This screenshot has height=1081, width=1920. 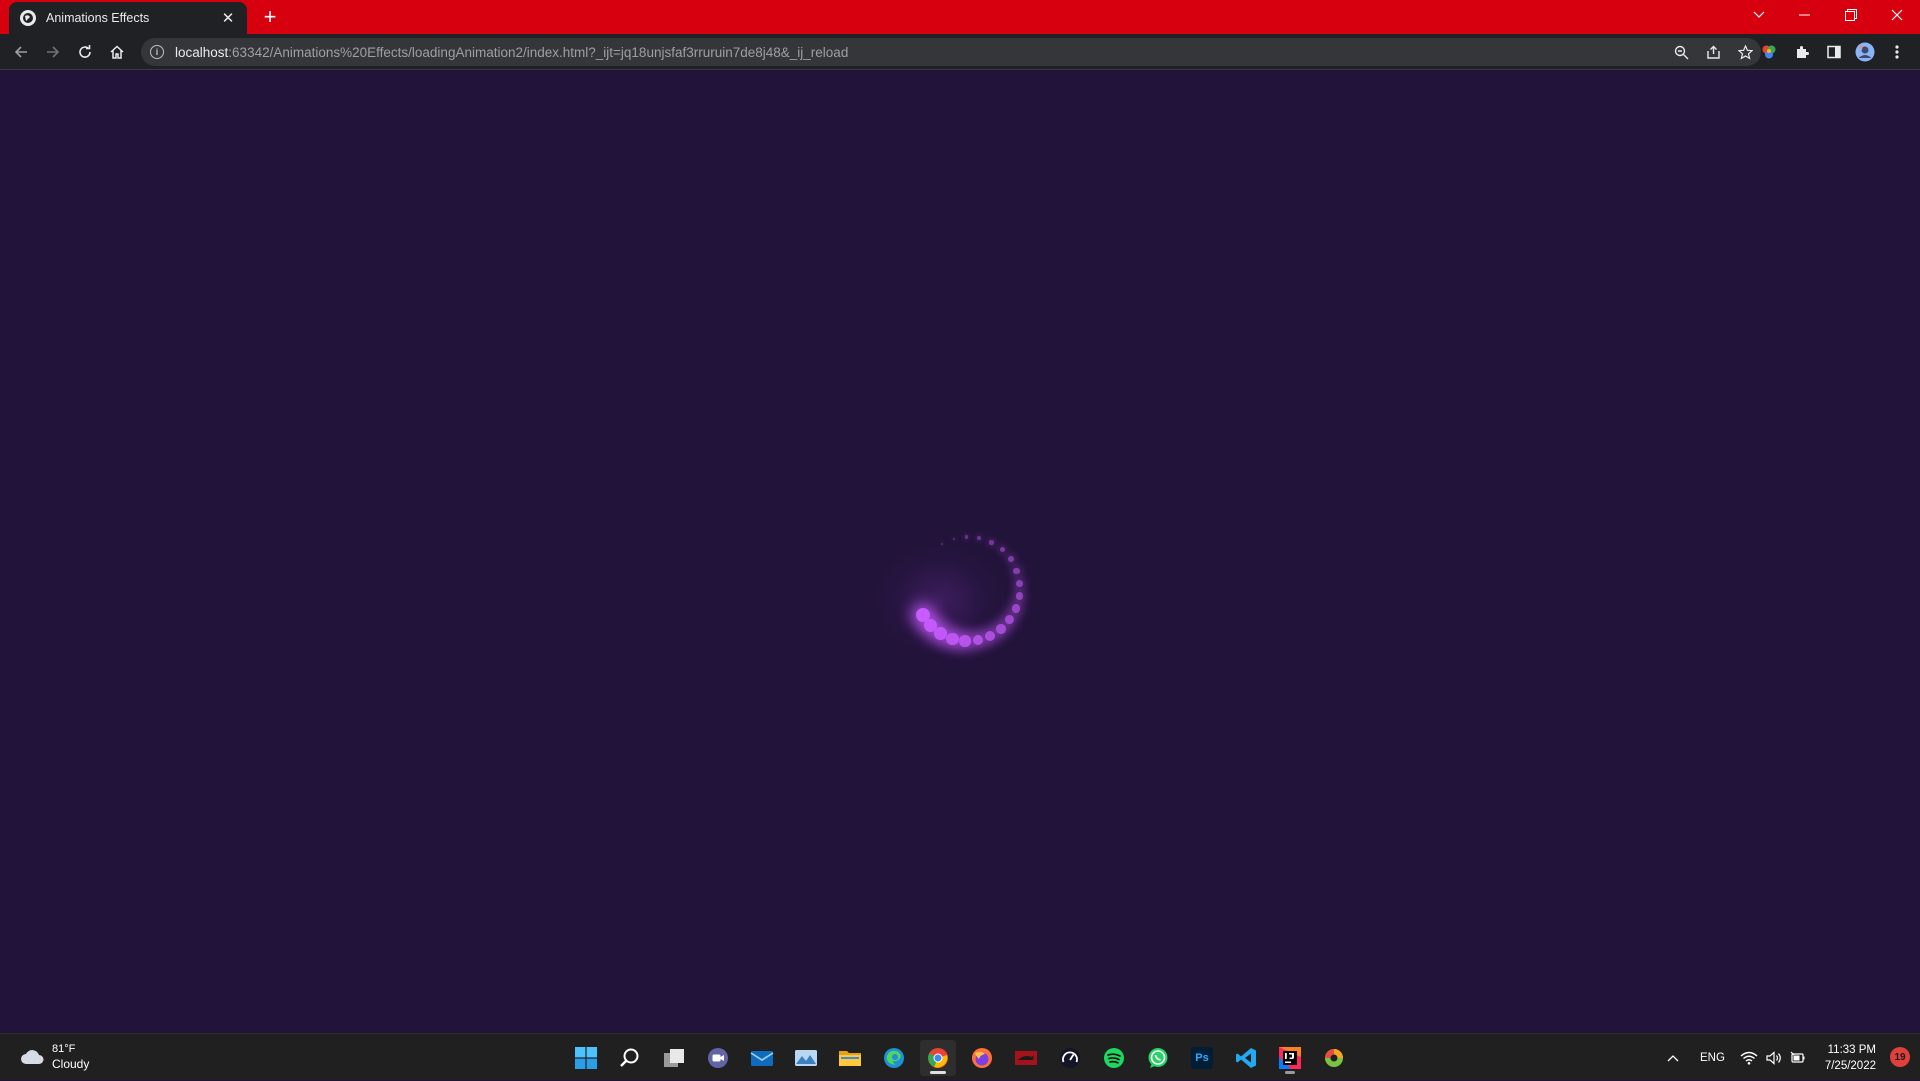 I want to click on tab-strip: Animations Effects ✕ +, so click(x=960, y=17).